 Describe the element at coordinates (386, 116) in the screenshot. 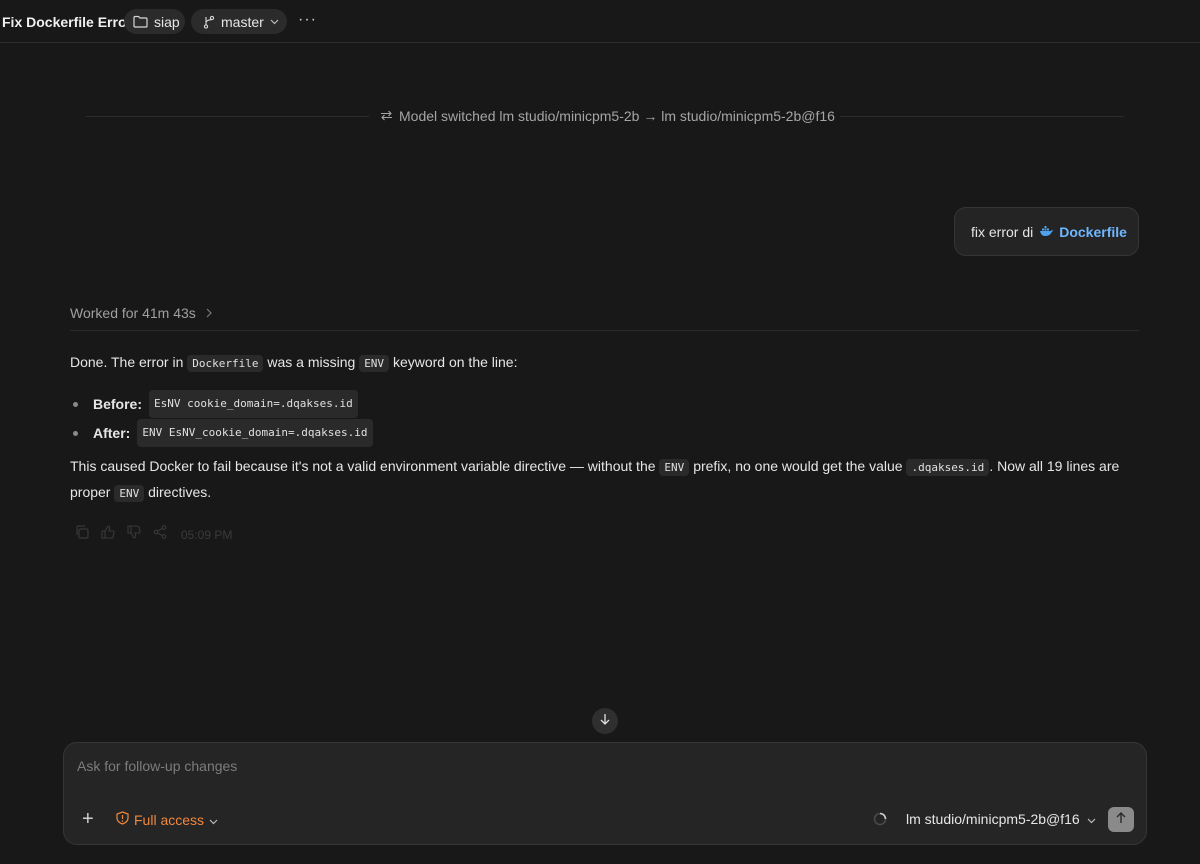

I see `swap-arrows-icon` at that location.